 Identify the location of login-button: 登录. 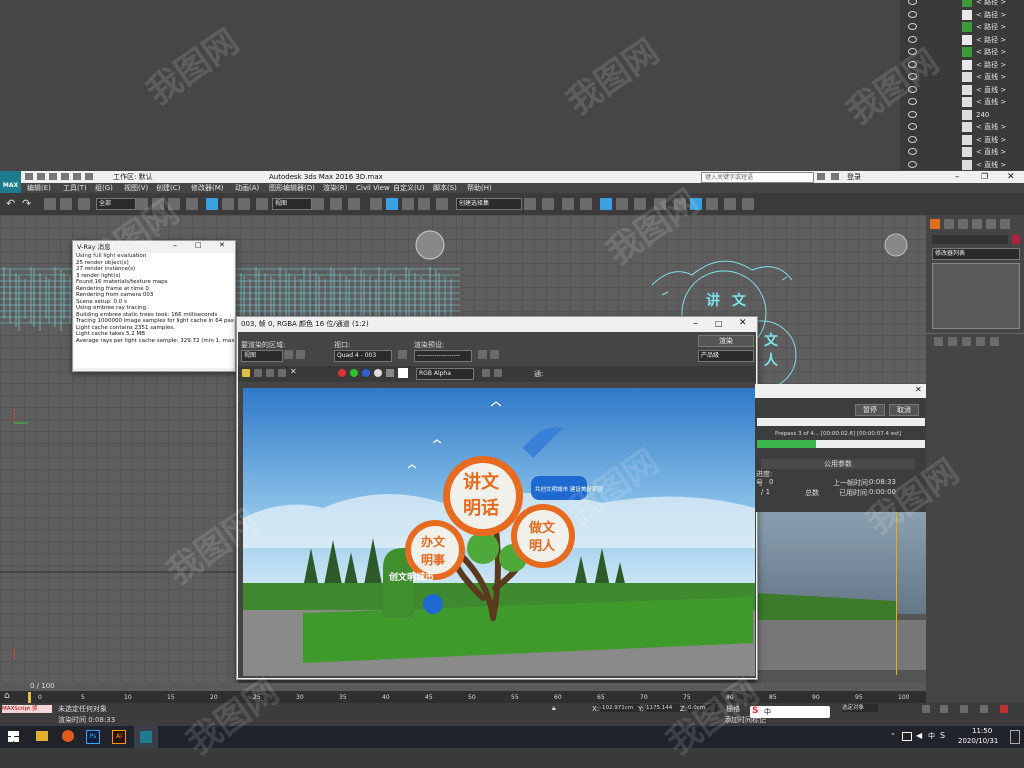
(854, 177).